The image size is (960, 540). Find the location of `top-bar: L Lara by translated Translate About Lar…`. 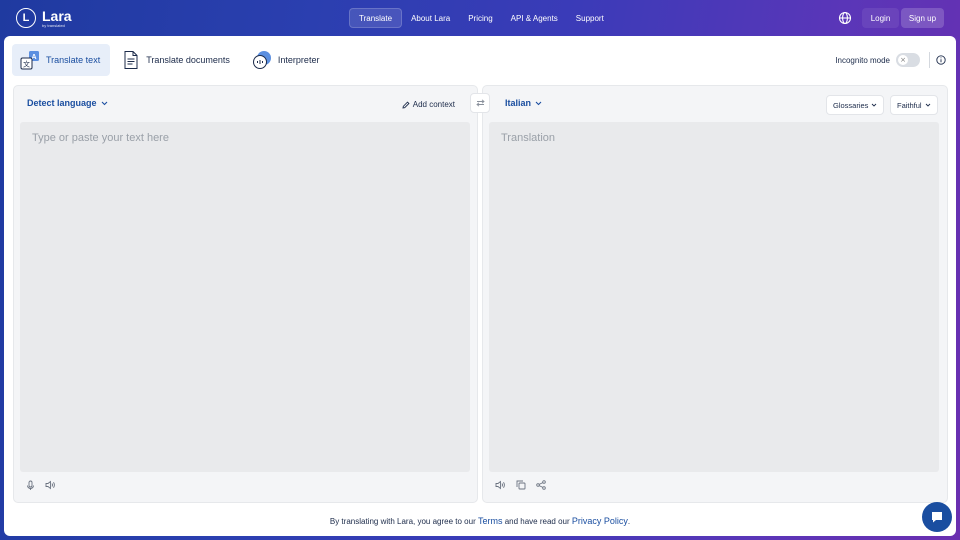

top-bar: L Lara by translated Translate About Lar… is located at coordinates (480, 18).